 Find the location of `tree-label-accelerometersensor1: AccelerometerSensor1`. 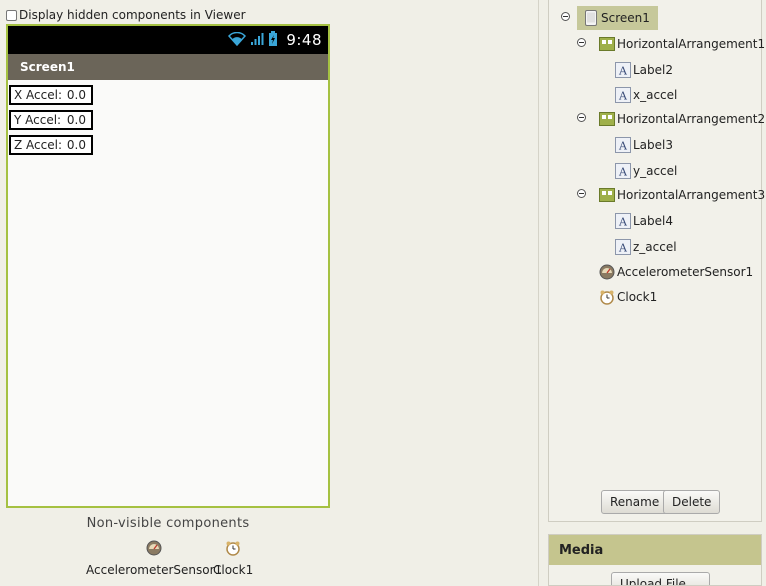

tree-label-accelerometersensor1: AccelerometerSensor1 is located at coordinates (685, 272).